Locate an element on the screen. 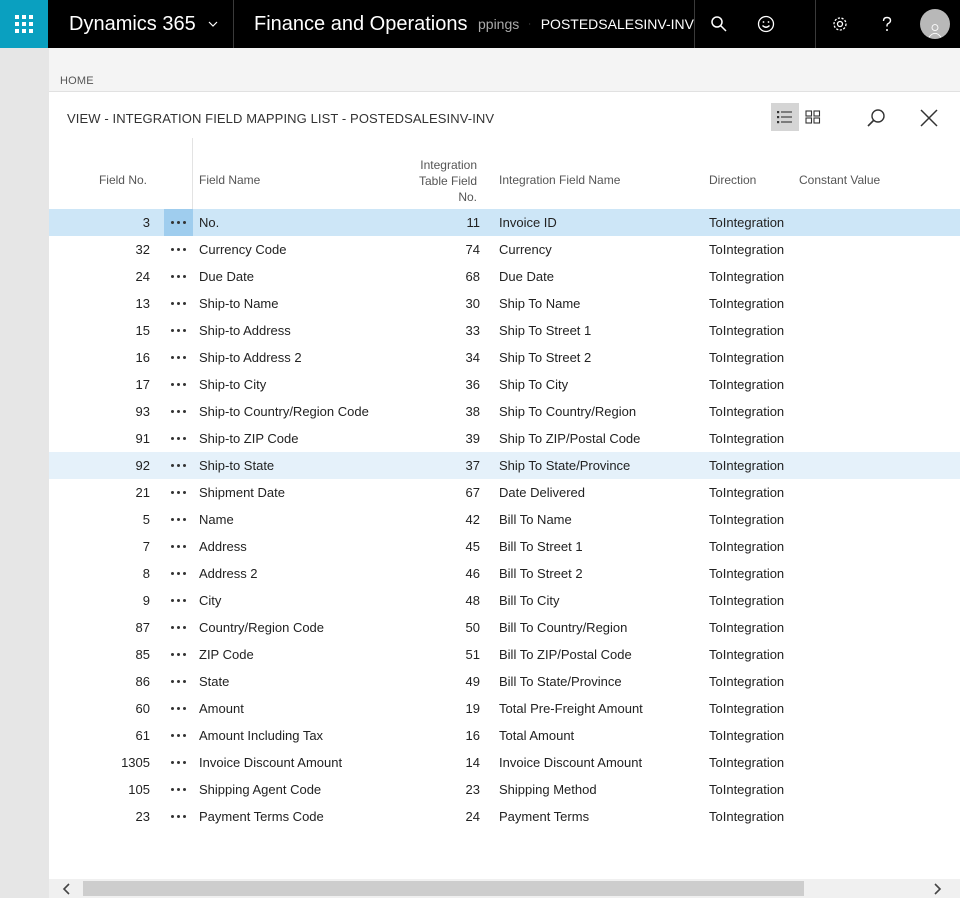  column-header-integration-table-field-no: Integration Table Field No. is located at coordinates (437, 181).